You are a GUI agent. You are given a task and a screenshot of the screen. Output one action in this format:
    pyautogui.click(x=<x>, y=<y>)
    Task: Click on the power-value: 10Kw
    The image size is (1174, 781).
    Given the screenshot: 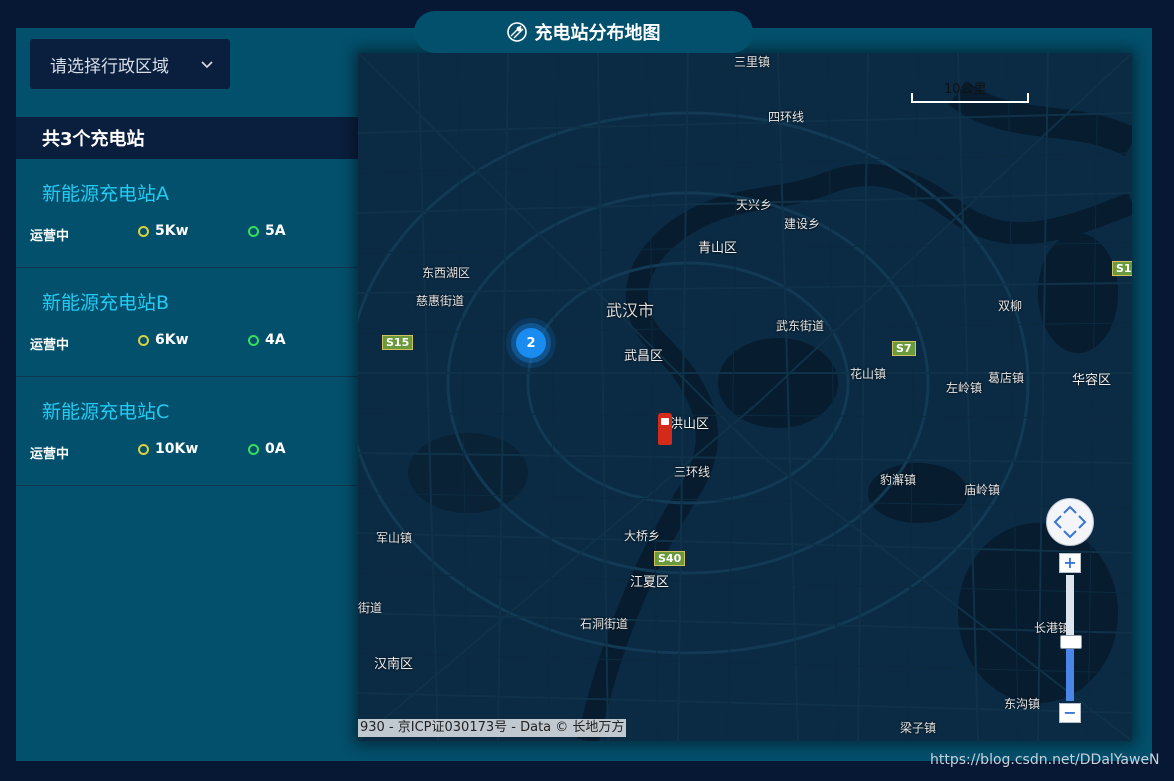 What is the action you would take?
    pyautogui.click(x=177, y=449)
    